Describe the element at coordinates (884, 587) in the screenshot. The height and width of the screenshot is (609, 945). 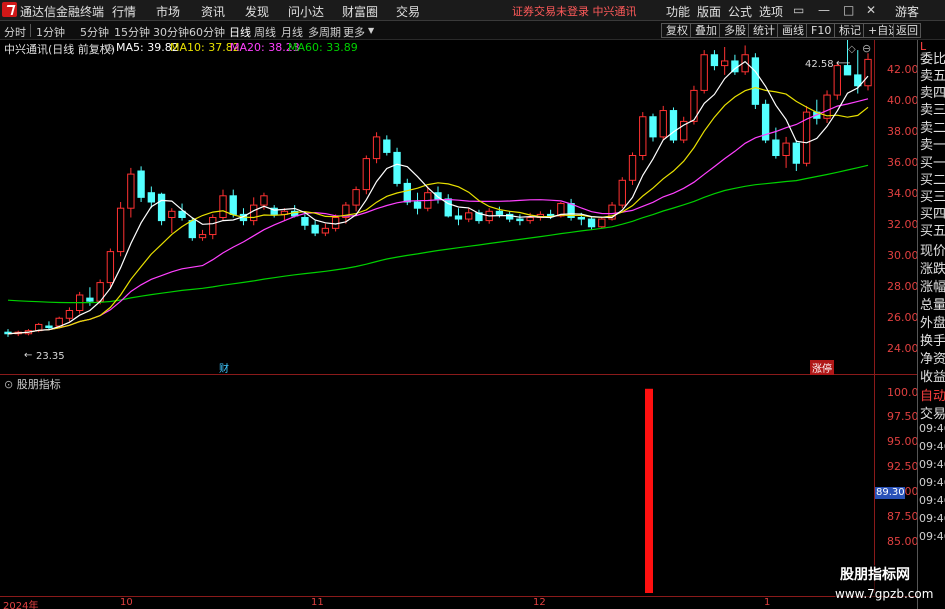
I see `watermark: 股朋指标网 www.7gpzb.com` at that location.